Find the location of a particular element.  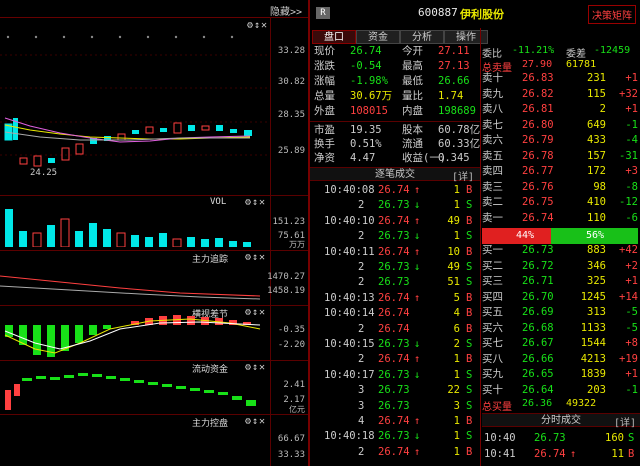

tick-volume: 49 is located at coordinates (453, 220).